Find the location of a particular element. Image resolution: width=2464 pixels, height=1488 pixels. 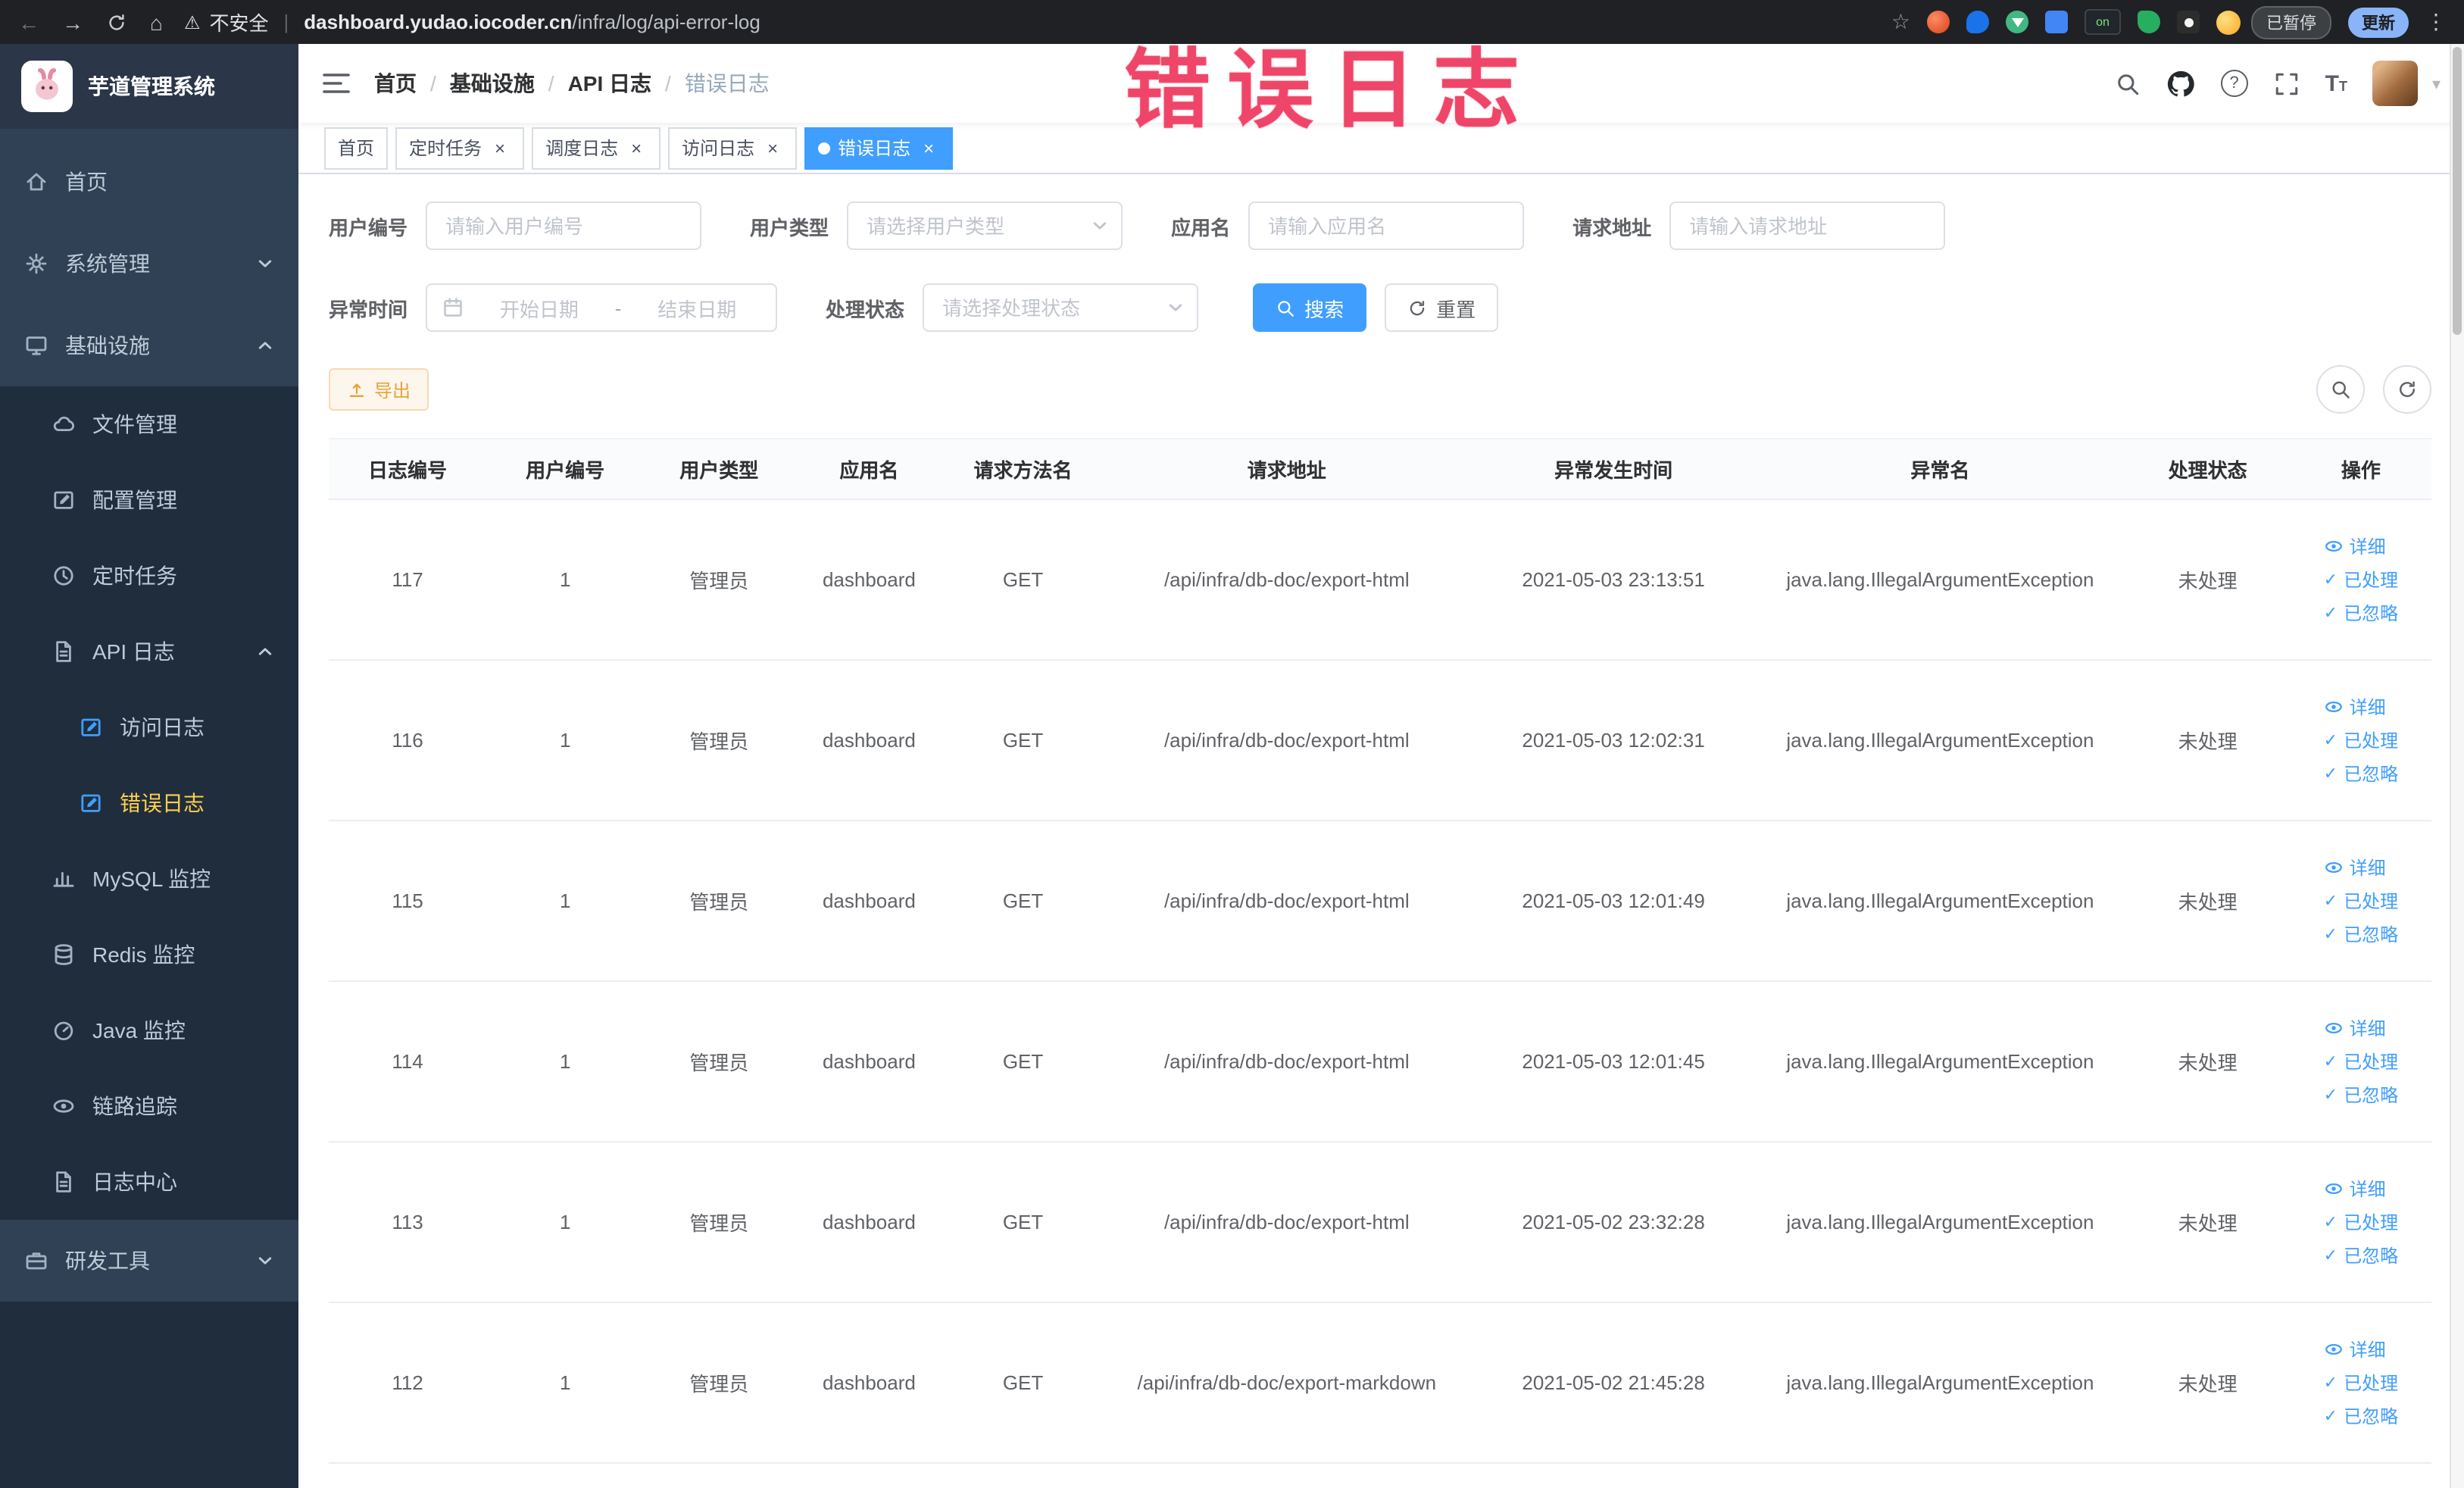

github-icon is located at coordinates (2180, 83).